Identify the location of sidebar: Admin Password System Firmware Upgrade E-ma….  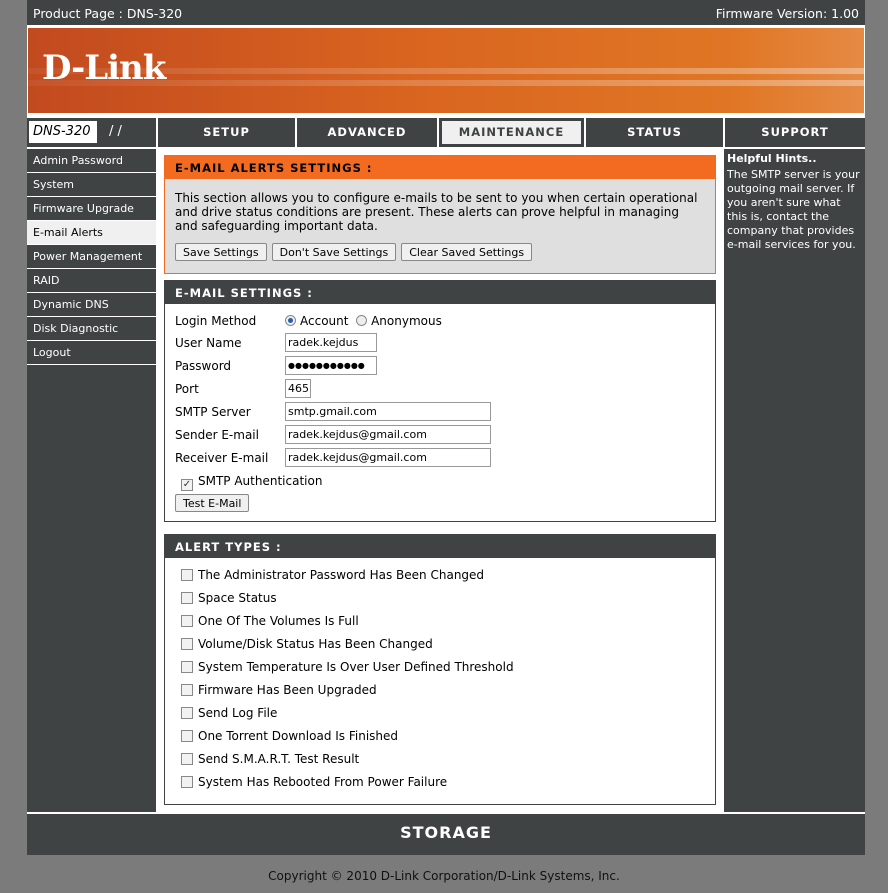
(91, 480).